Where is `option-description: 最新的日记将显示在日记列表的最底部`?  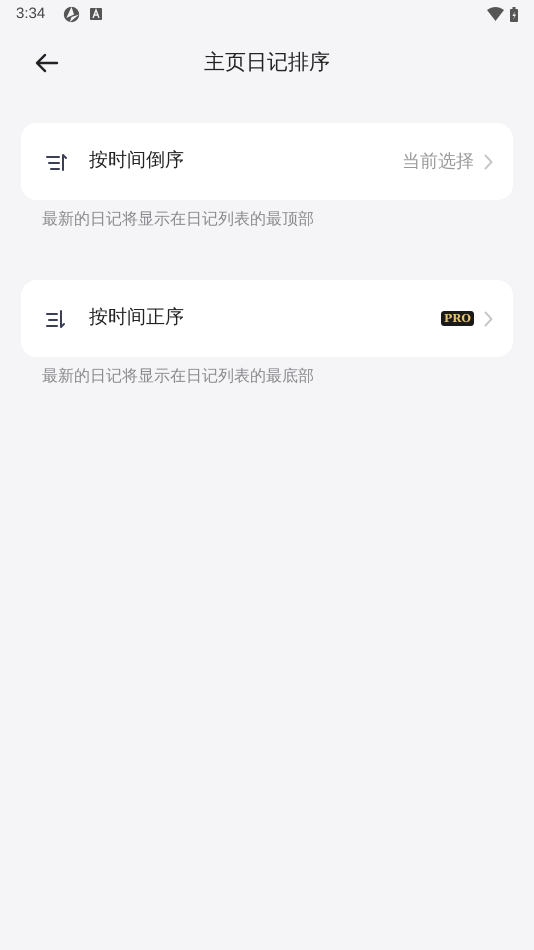
option-description: 最新的日记将显示在日记列表的最底部 is located at coordinates (178, 376).